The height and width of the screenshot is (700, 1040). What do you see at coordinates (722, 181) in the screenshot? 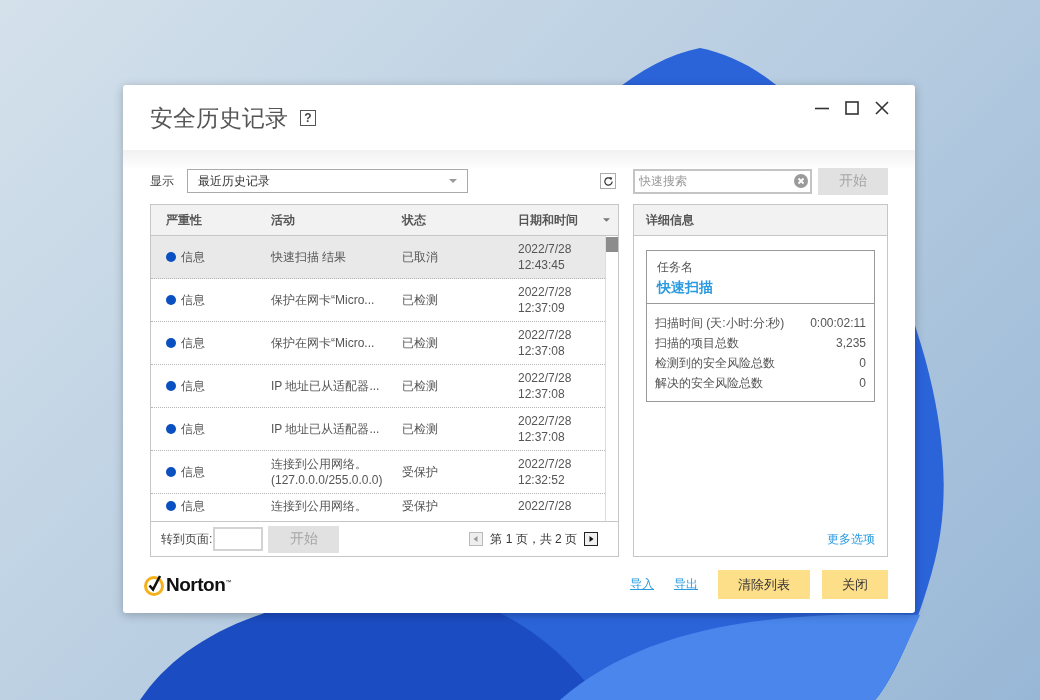
I see `search-field: 快速搜索` at bounding box center [722, 181].